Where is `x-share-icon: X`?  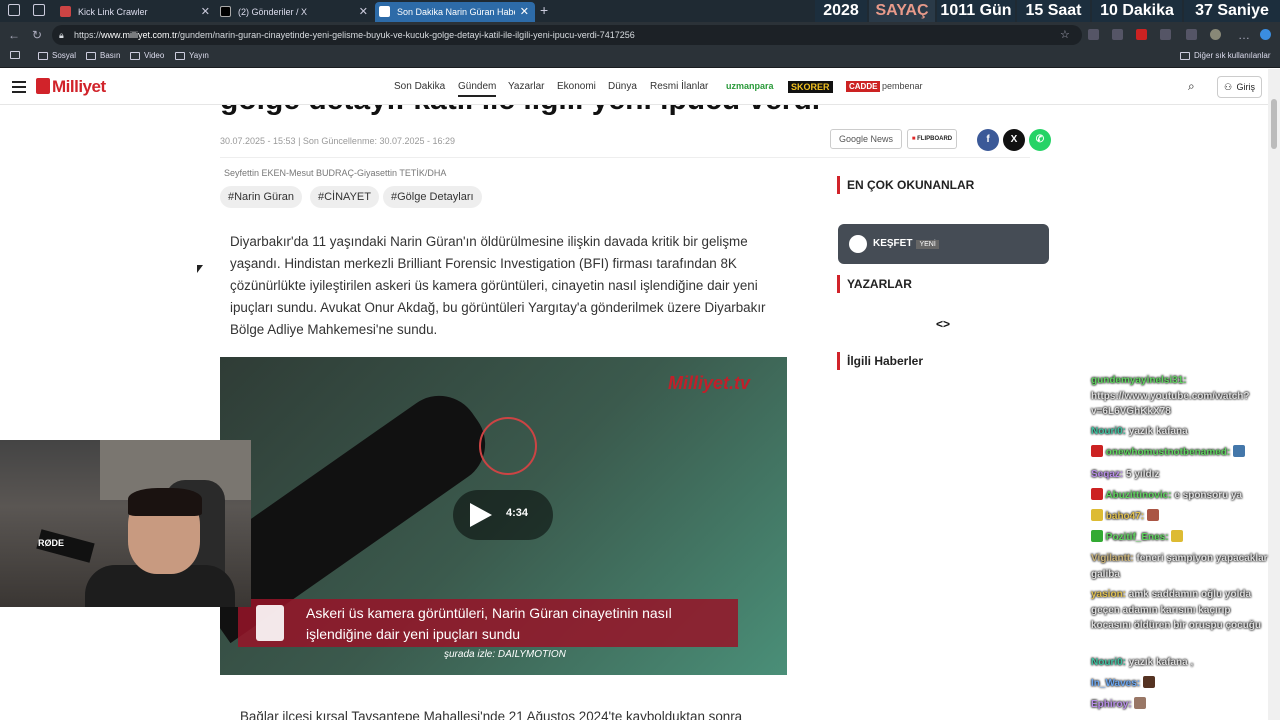
x-share-icon: X is located at coordinates (1014, 140).